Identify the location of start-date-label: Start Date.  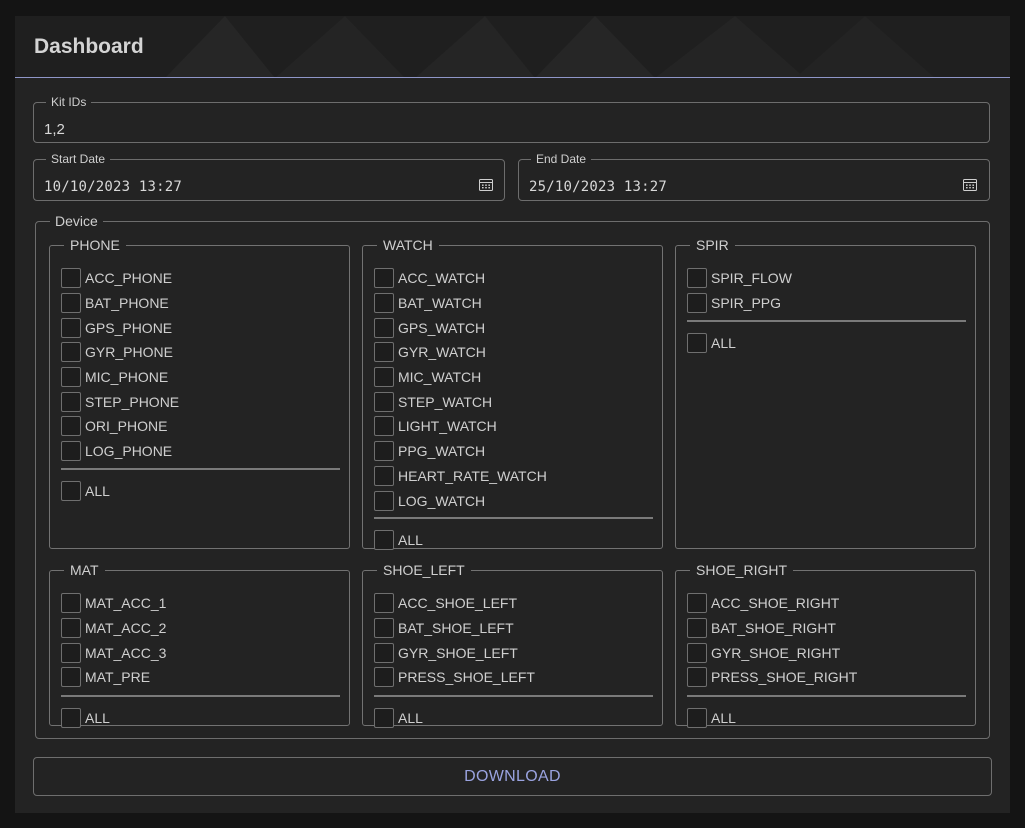
(78, 159).